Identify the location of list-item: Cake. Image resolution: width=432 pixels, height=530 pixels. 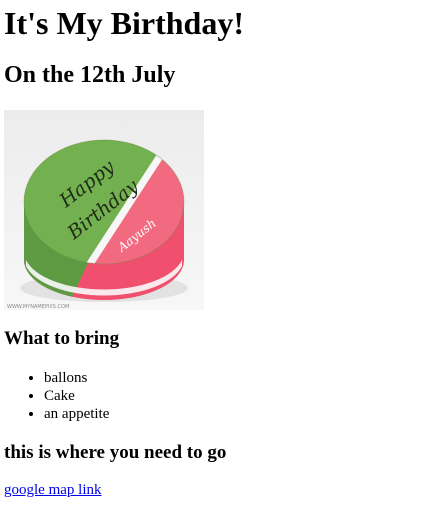
(76, 396).